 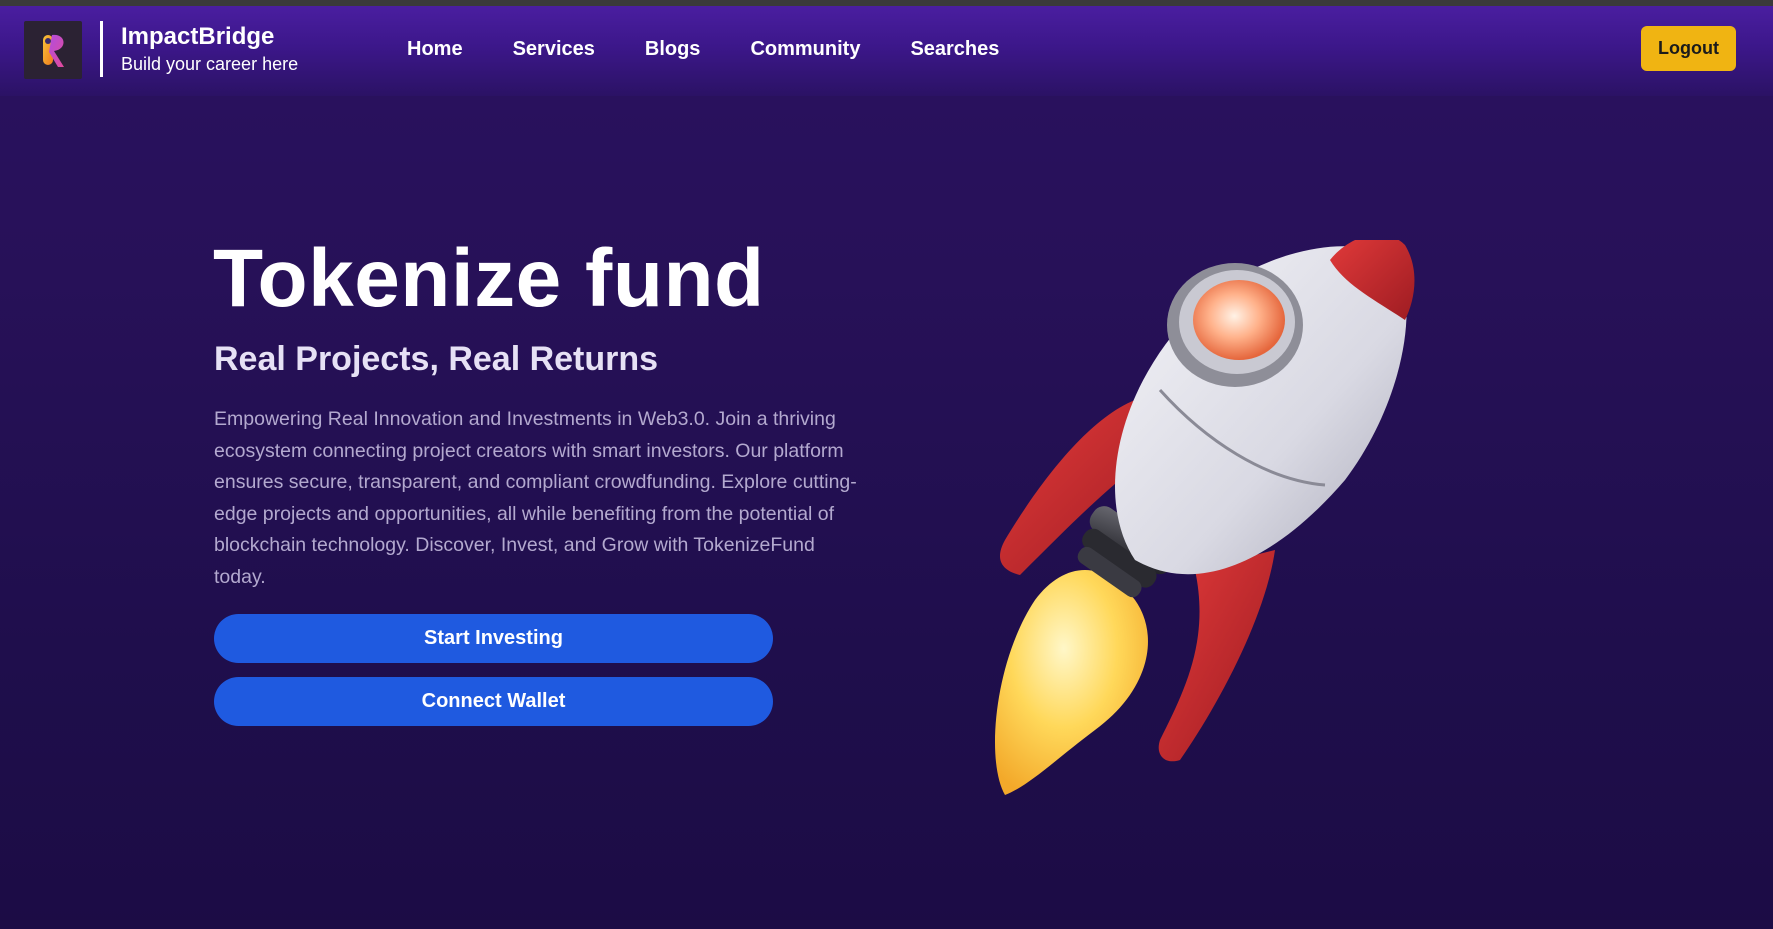 What do you see at coordinates (436, 359) in the screenshot?
I see `hero-subtitle: Real Projects, Real Returns` at bounding box center [436, 359].